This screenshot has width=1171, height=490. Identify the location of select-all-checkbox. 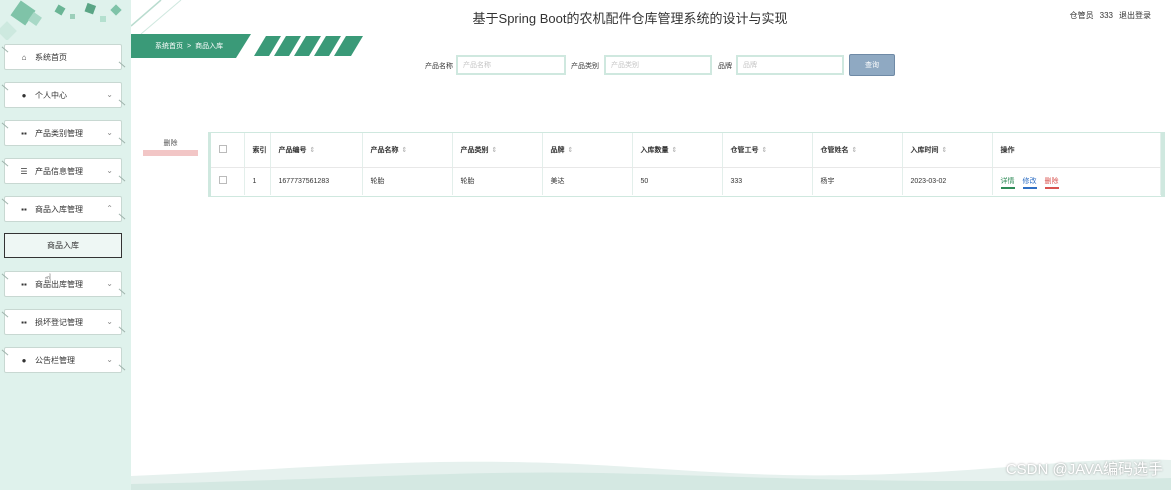
(223, 148).